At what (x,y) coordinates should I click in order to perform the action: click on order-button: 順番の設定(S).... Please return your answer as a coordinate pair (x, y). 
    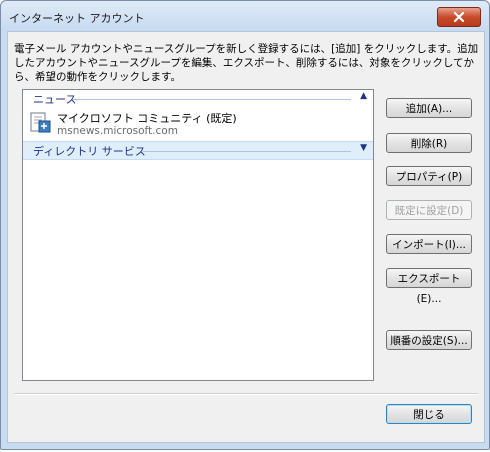
    Looking at the image, I should click on (429, 340).